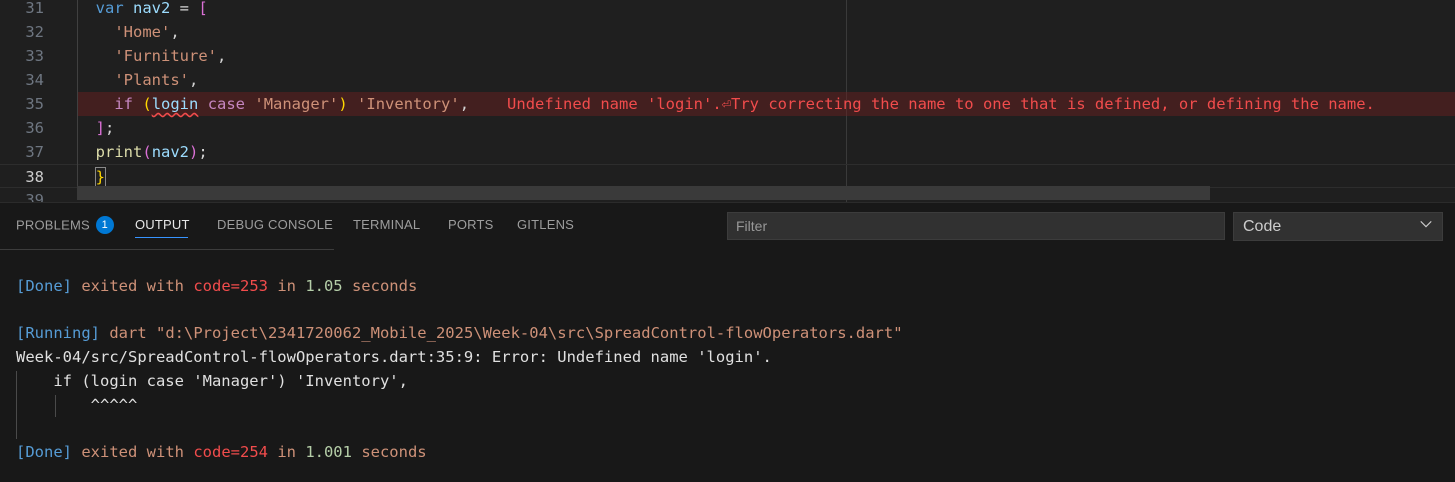 The image size is (1455, 482). I want to click on editor-line: 32 'Home',, so click(727, 32).